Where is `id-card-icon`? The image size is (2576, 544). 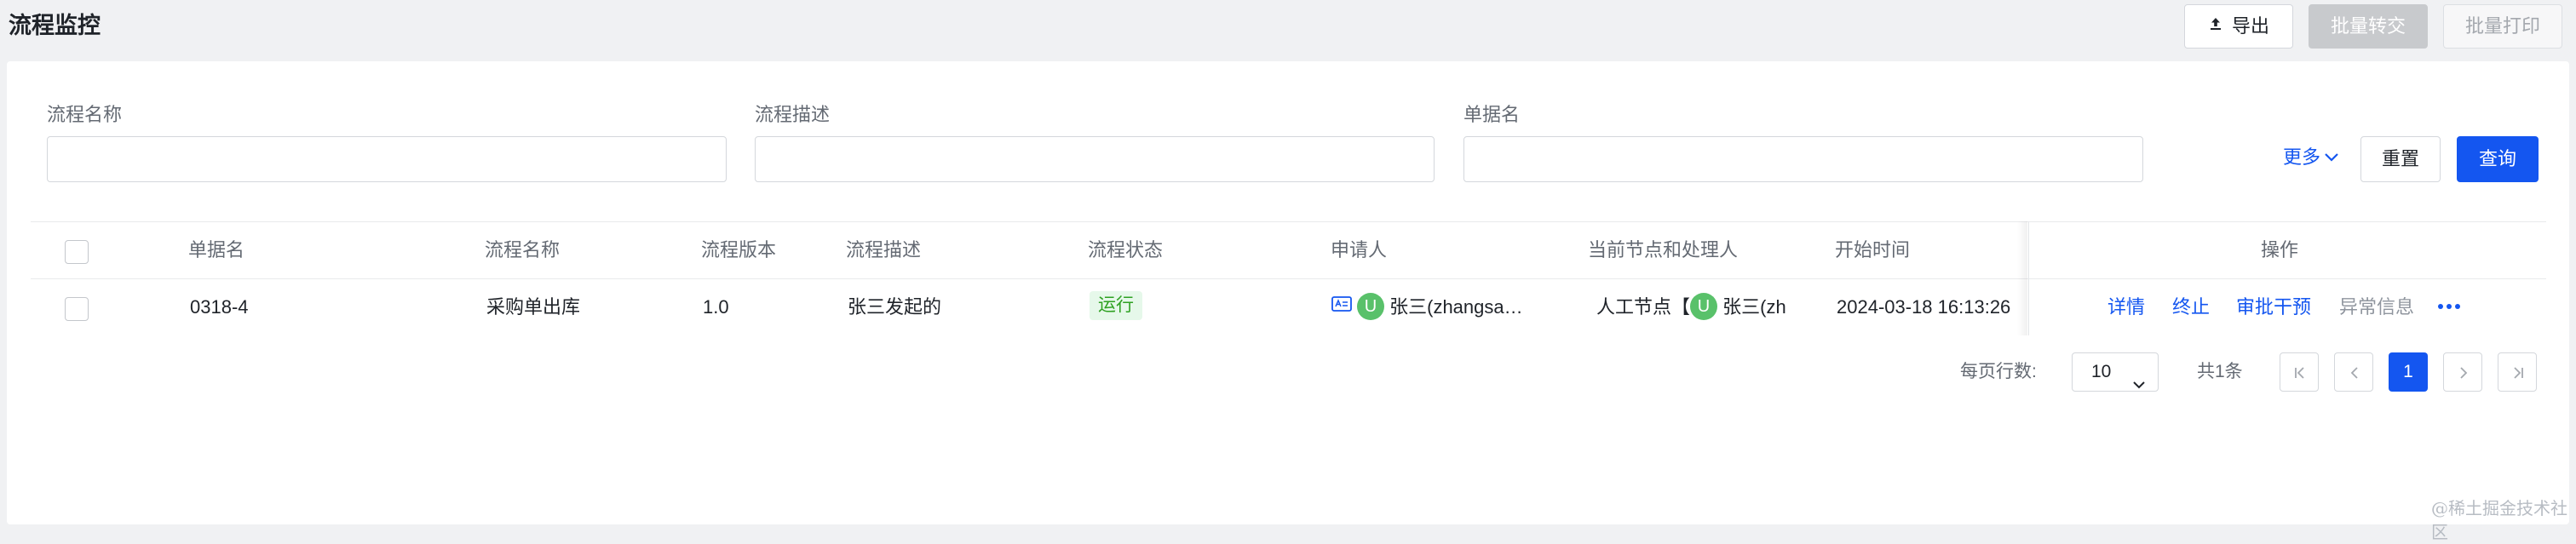 id-card-icon is located at coordinates (1341, 307).